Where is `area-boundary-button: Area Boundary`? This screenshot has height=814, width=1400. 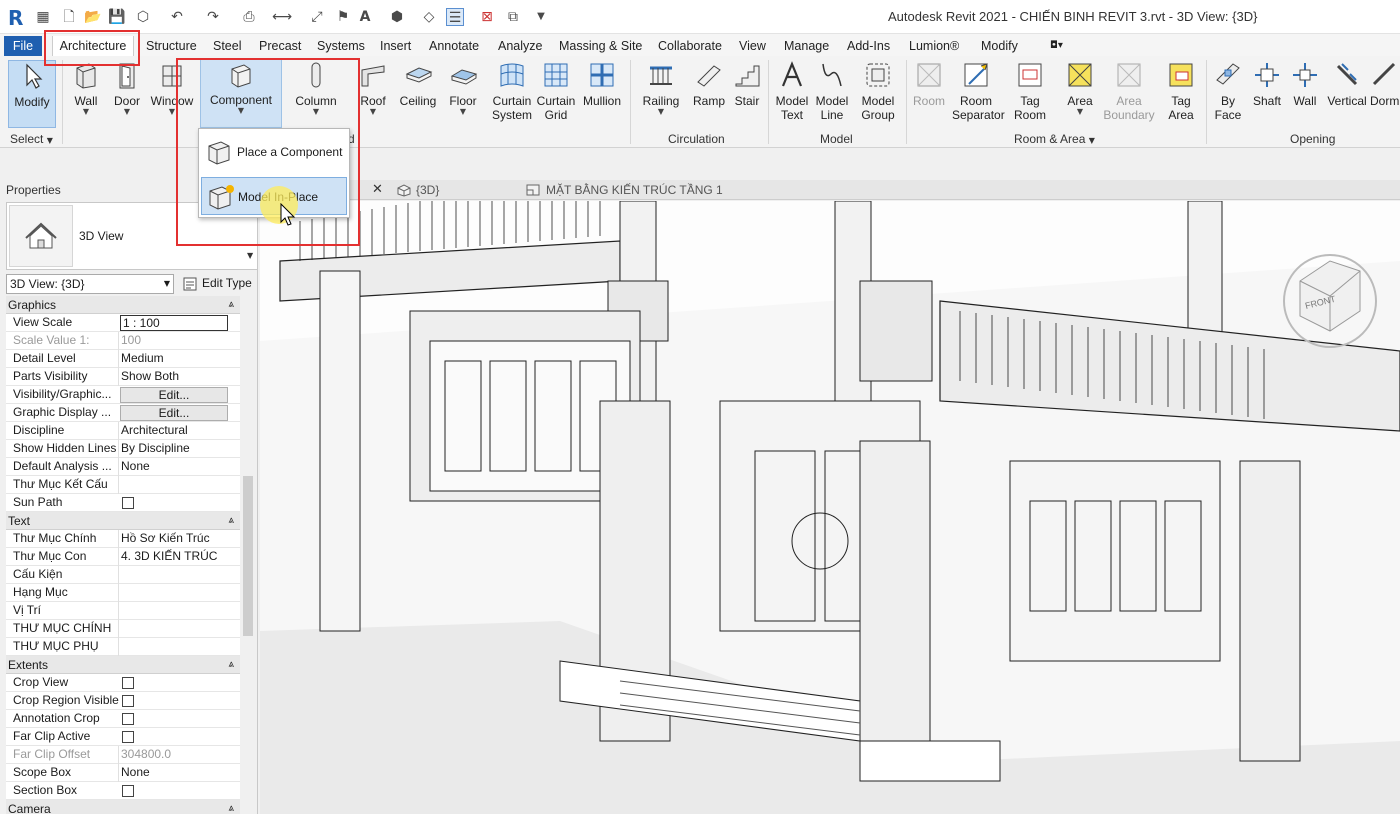
area-boundary-button: Area Boundary is located at coordinates (1129, 91).